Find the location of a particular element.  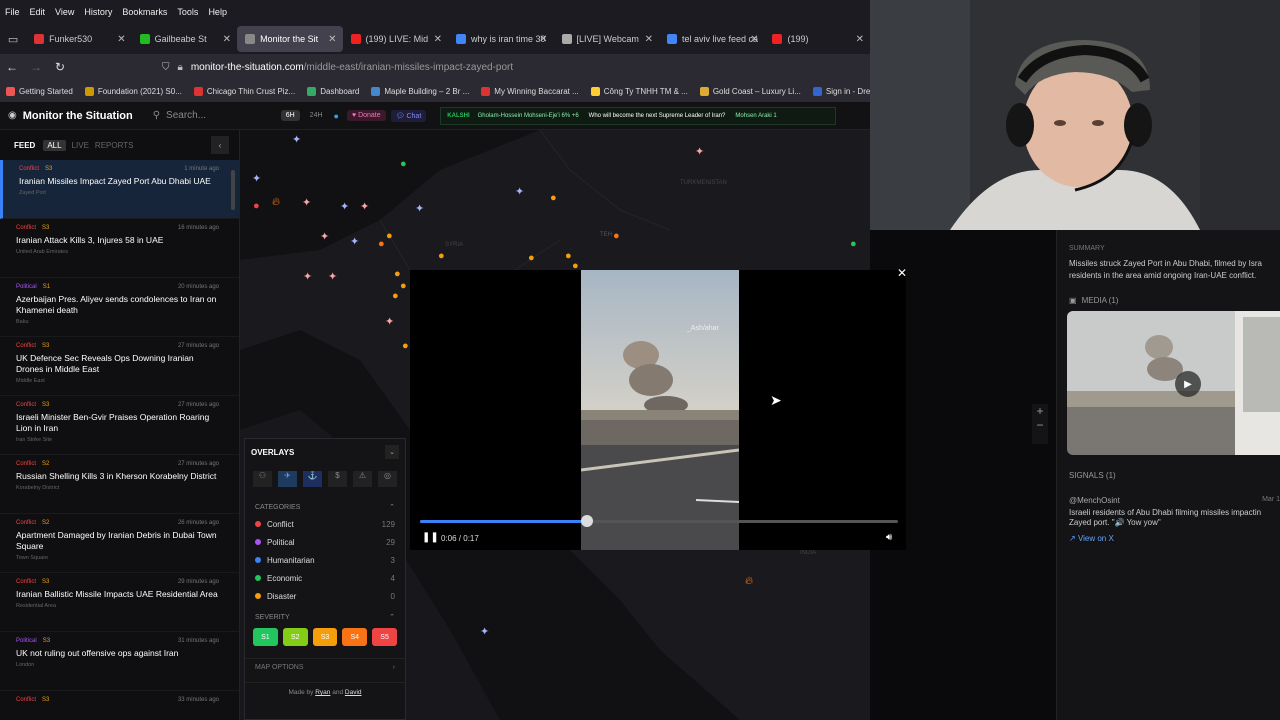

menu-help: Help is located at coordinates (217, 12).